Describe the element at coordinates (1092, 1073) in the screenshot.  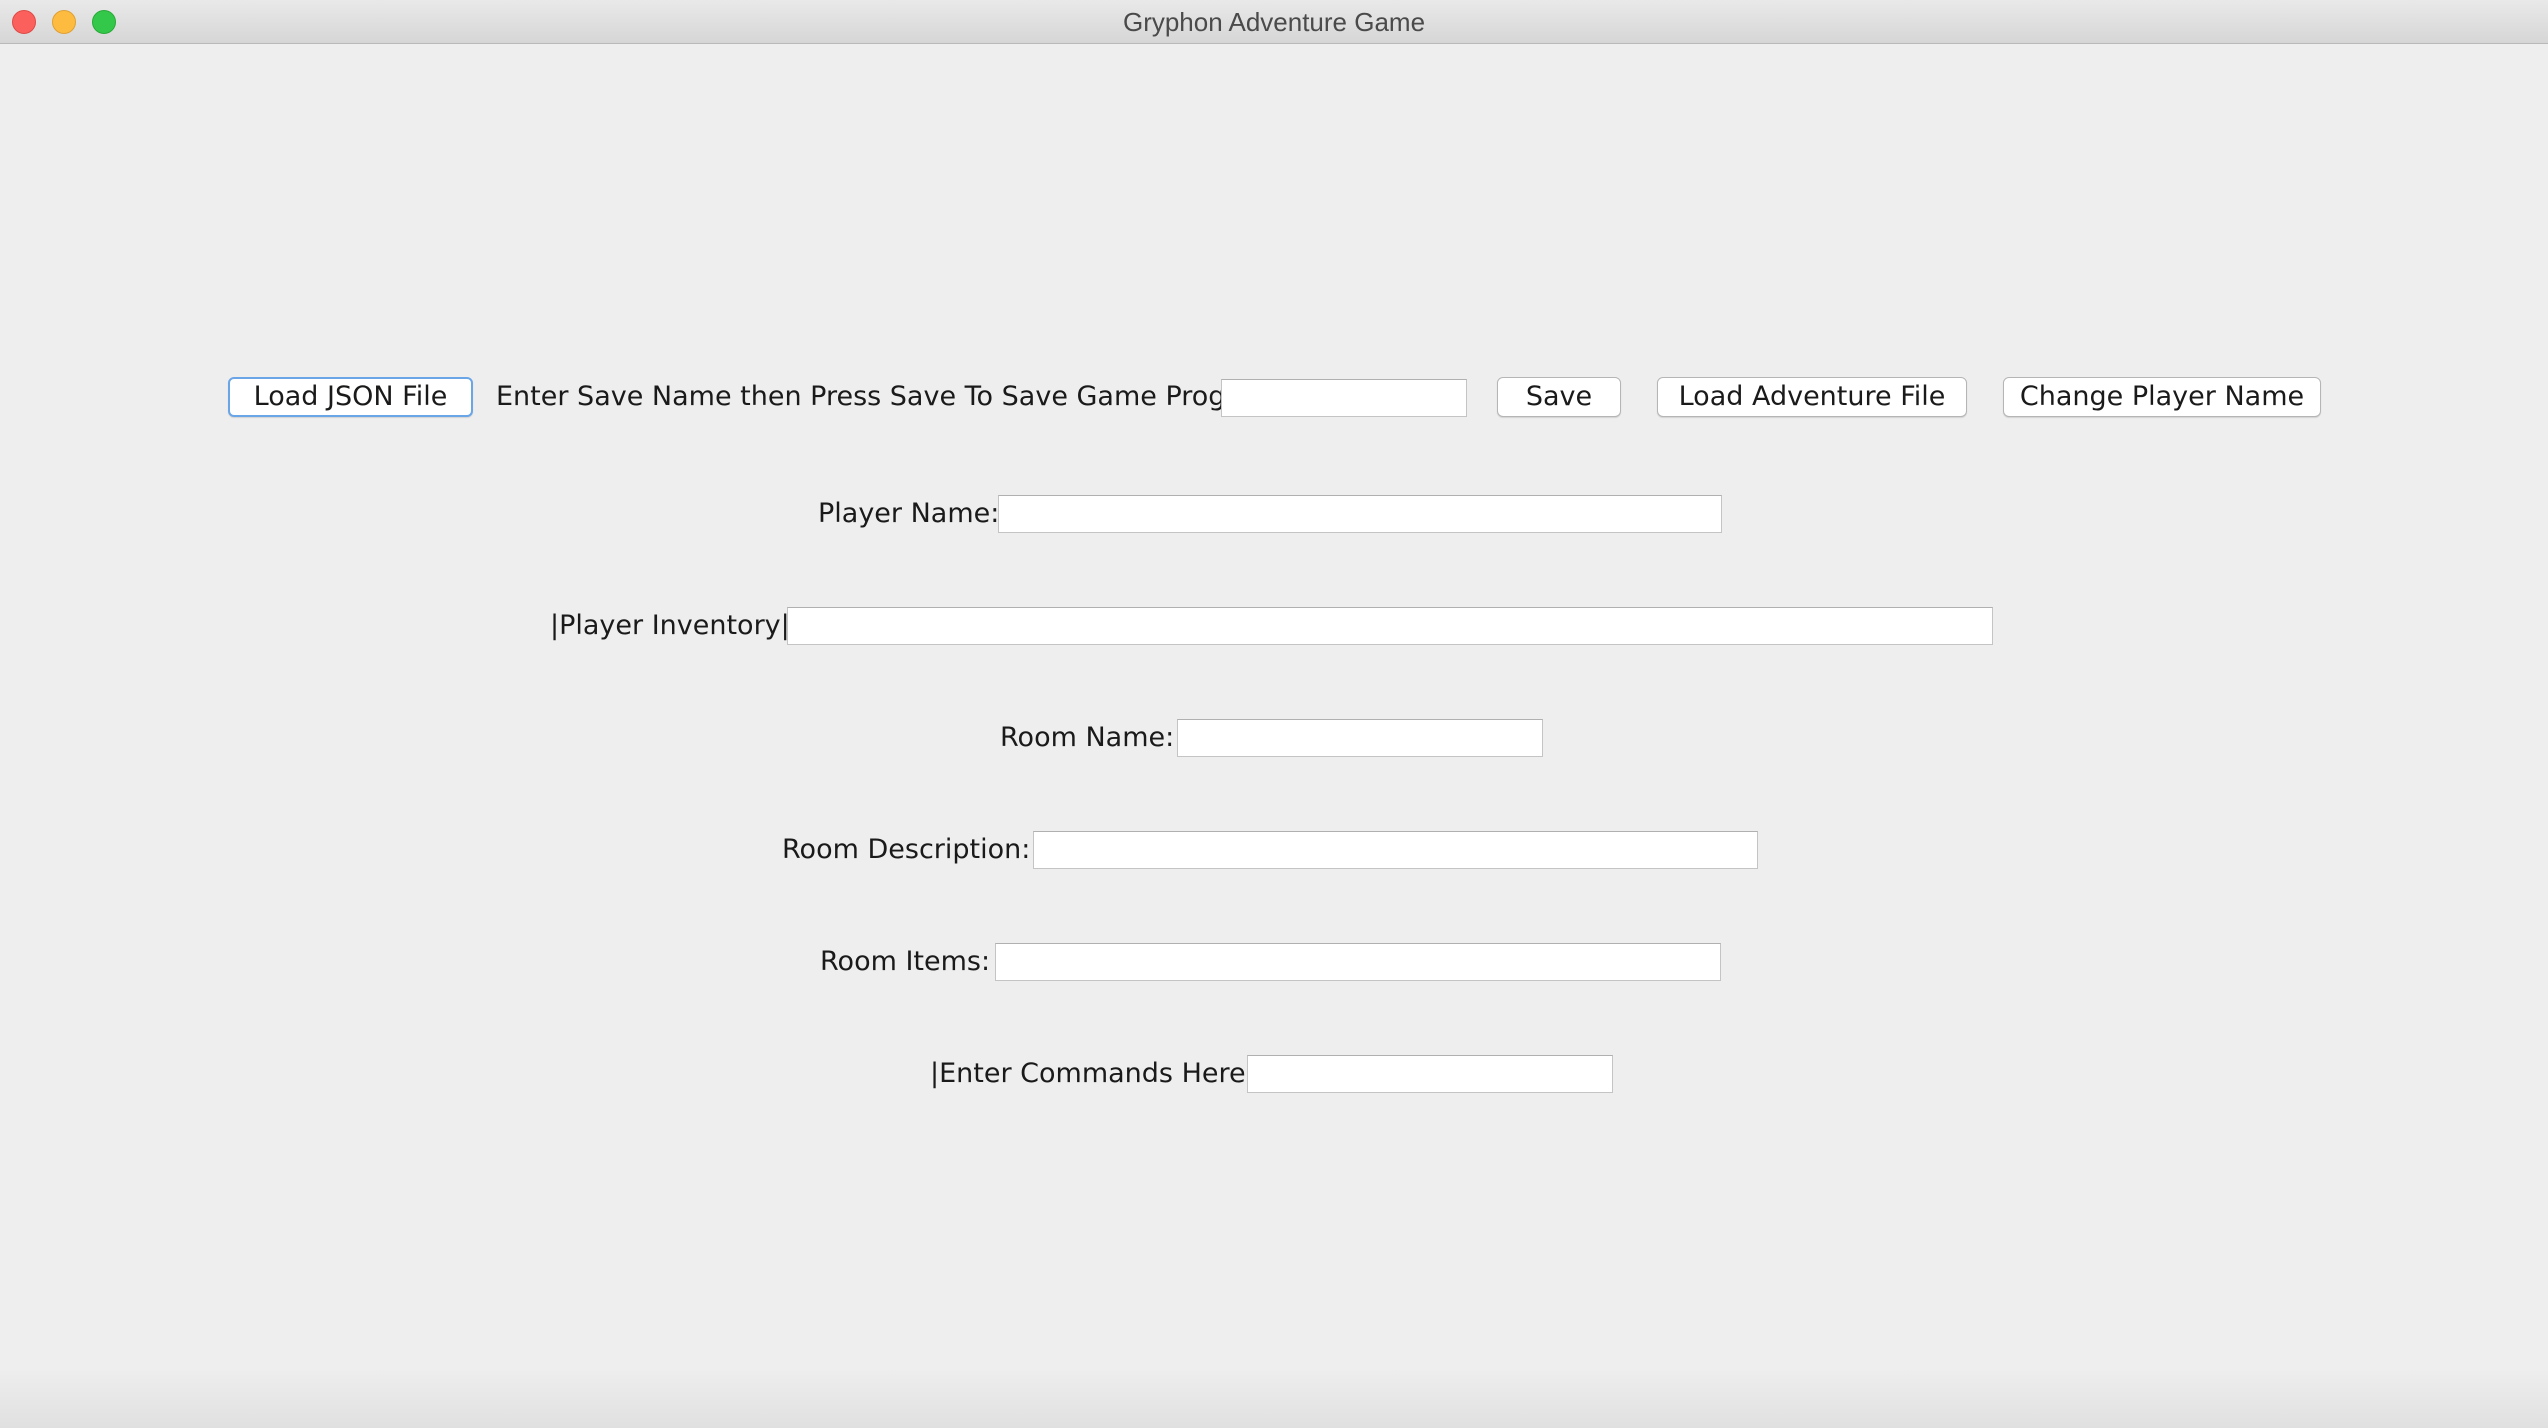
I see `commands-label: |Enter Commands Here|` at that location.